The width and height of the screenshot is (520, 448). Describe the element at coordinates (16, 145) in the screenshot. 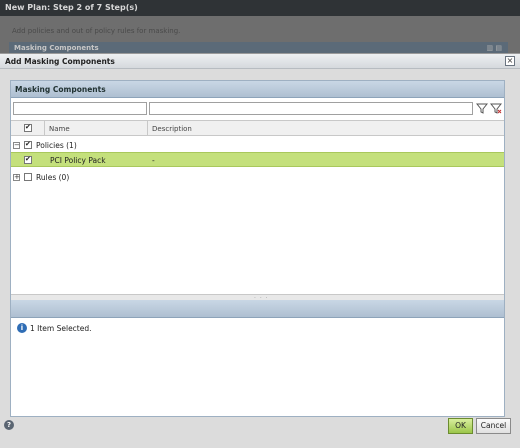

I see `collapse-icon: −` at that location.